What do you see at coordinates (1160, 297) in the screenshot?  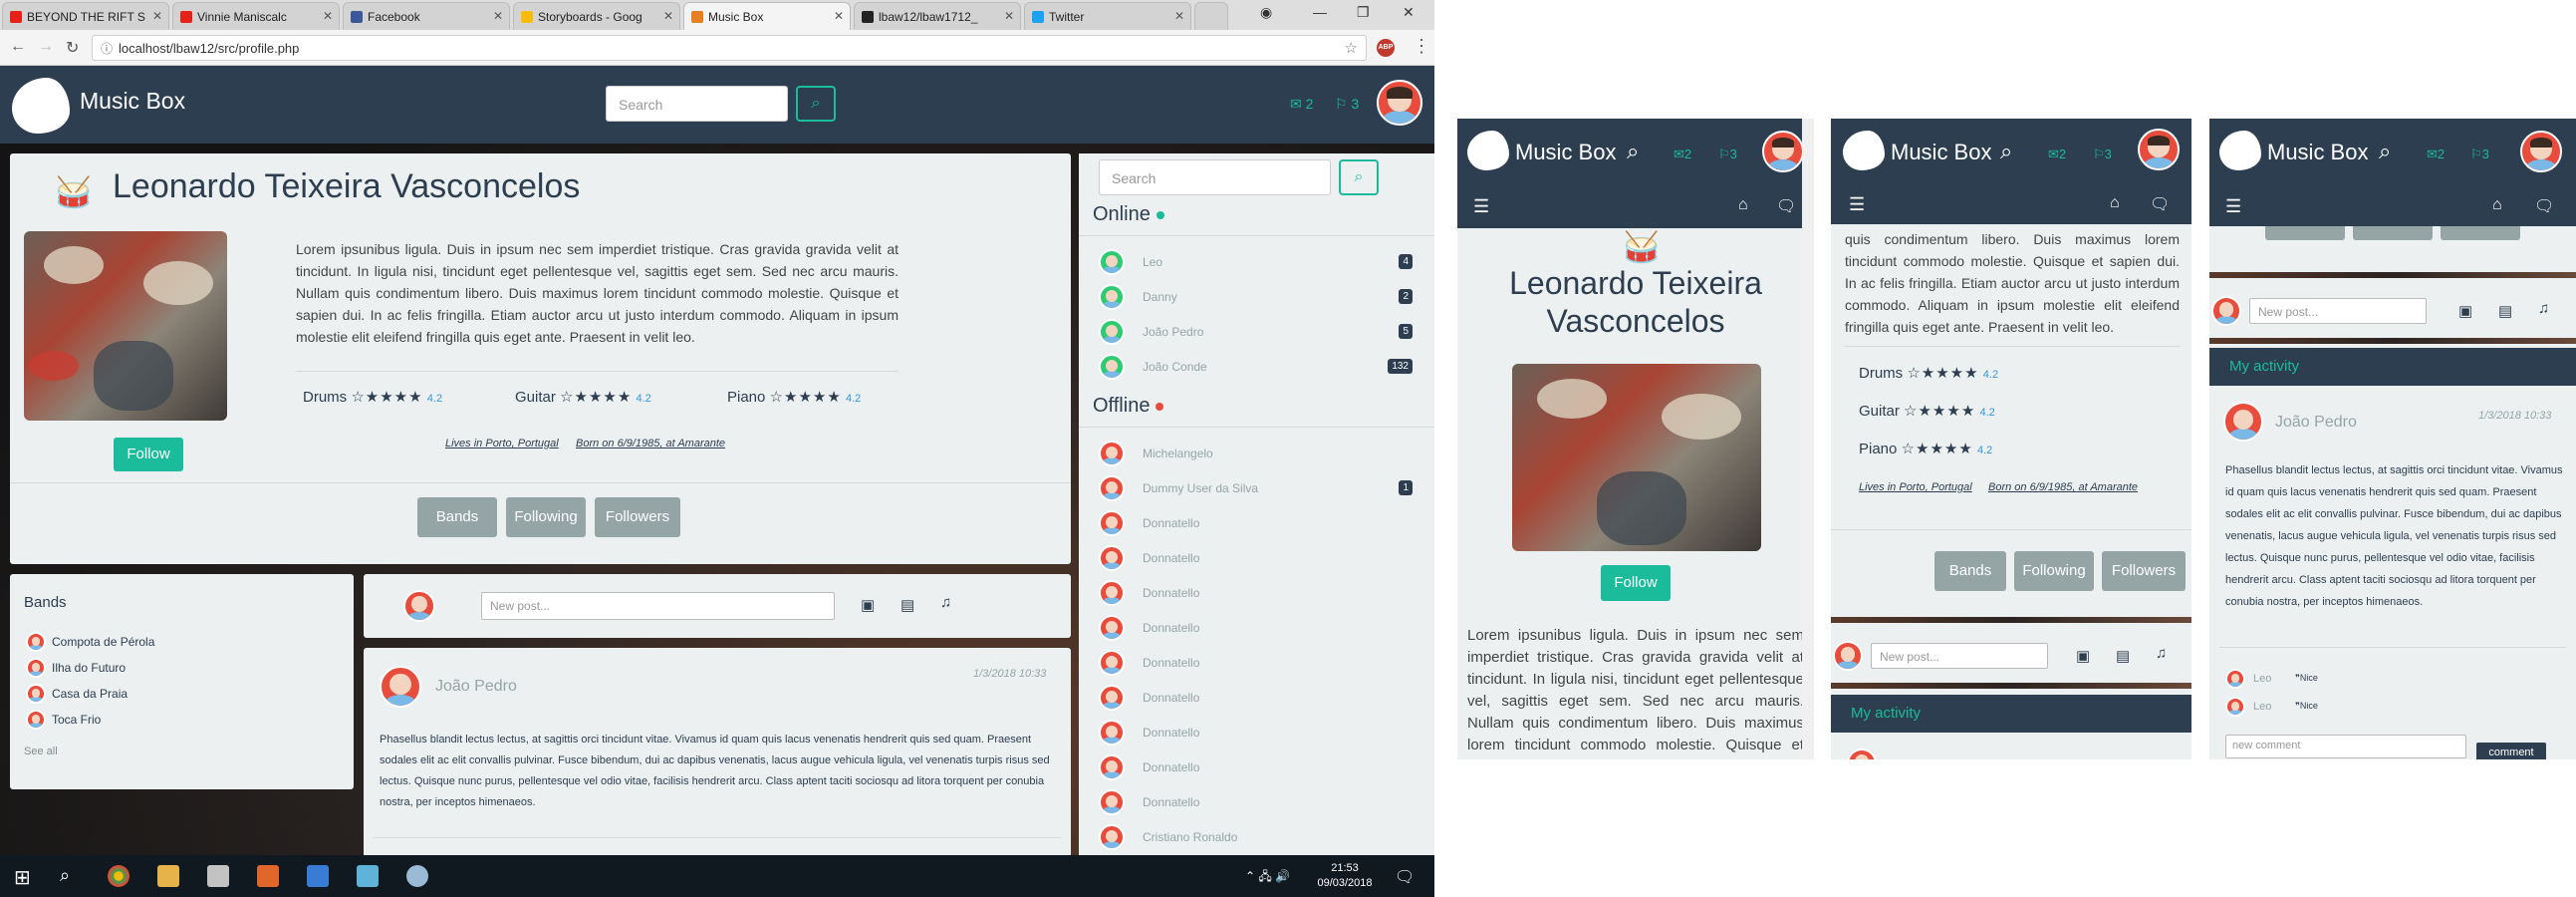 I see `friend-name: Danny` at bounding box center [1160, 297].